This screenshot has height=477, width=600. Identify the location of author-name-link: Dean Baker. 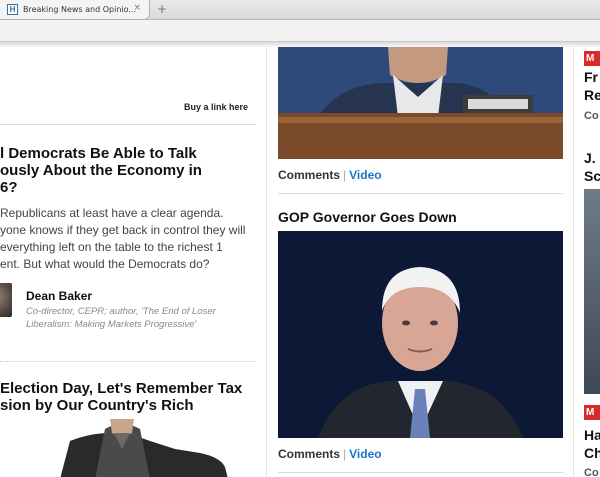
(59, 296).